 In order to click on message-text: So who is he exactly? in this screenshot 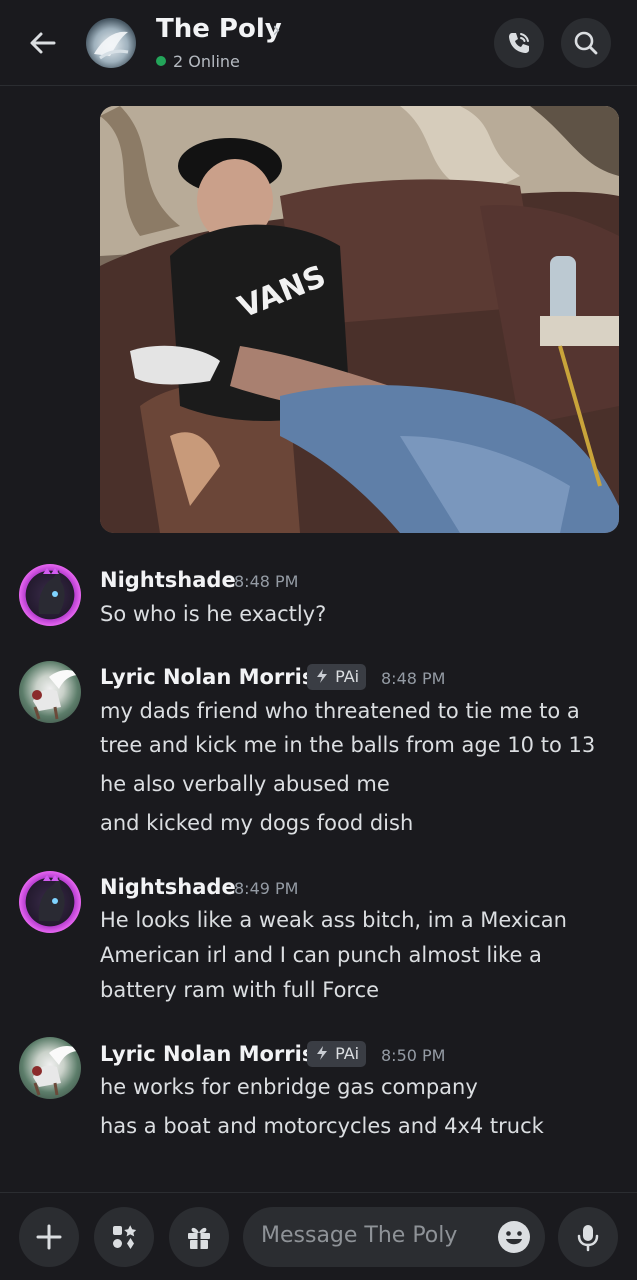, I will do `click(213, 614)`.